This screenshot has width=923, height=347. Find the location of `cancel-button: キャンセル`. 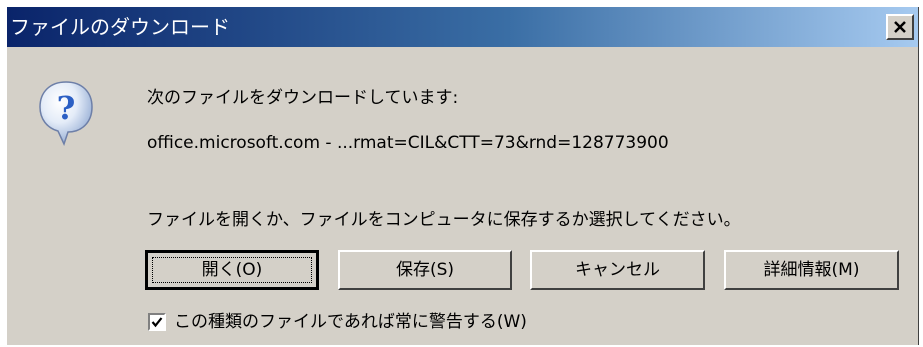

cancel-button: キャンセル is located at coordinates (617, 270).